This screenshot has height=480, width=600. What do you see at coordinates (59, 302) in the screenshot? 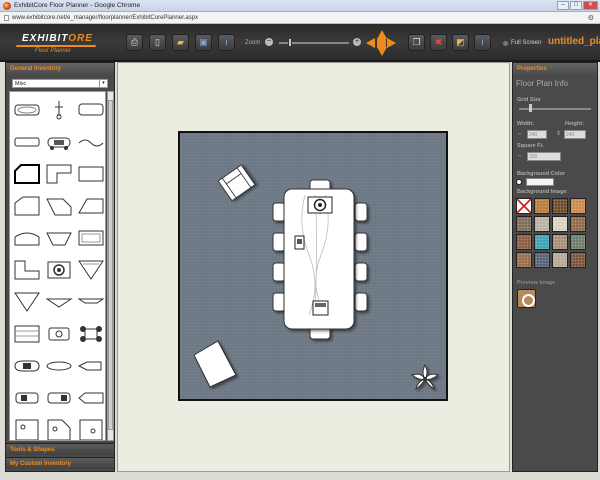
I see `inventory-item-diamond-counter` at bounding box center [59, 302].